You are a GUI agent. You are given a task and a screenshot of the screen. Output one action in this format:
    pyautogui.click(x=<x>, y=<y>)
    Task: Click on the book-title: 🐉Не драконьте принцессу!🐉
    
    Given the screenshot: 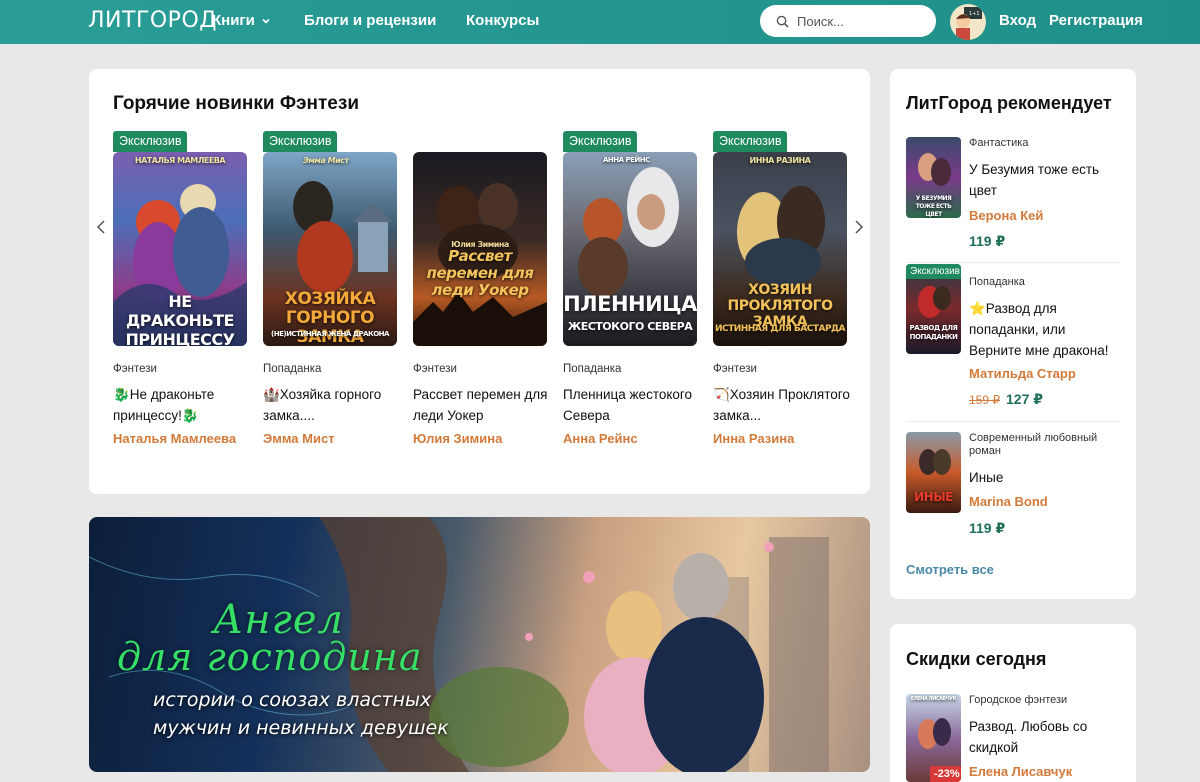 What is the action you would take?
    pyautogui.click(x=182, y=405)
    